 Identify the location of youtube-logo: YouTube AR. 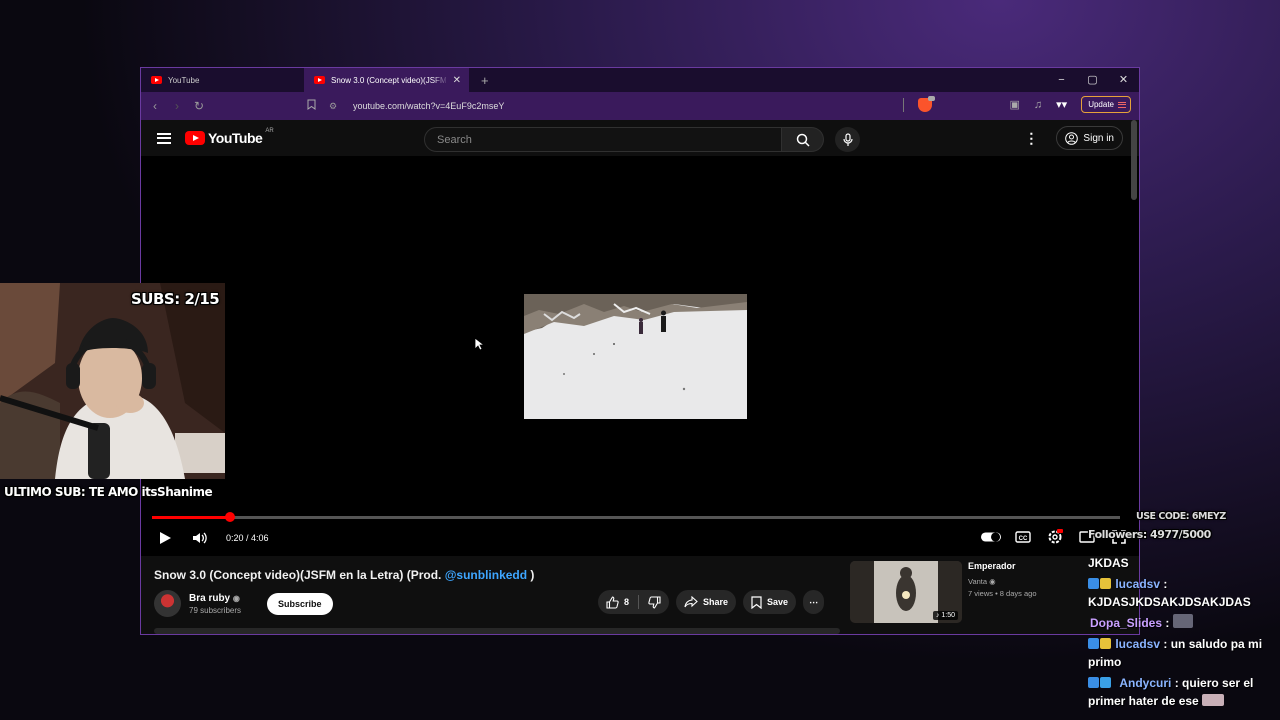
(229, 137).